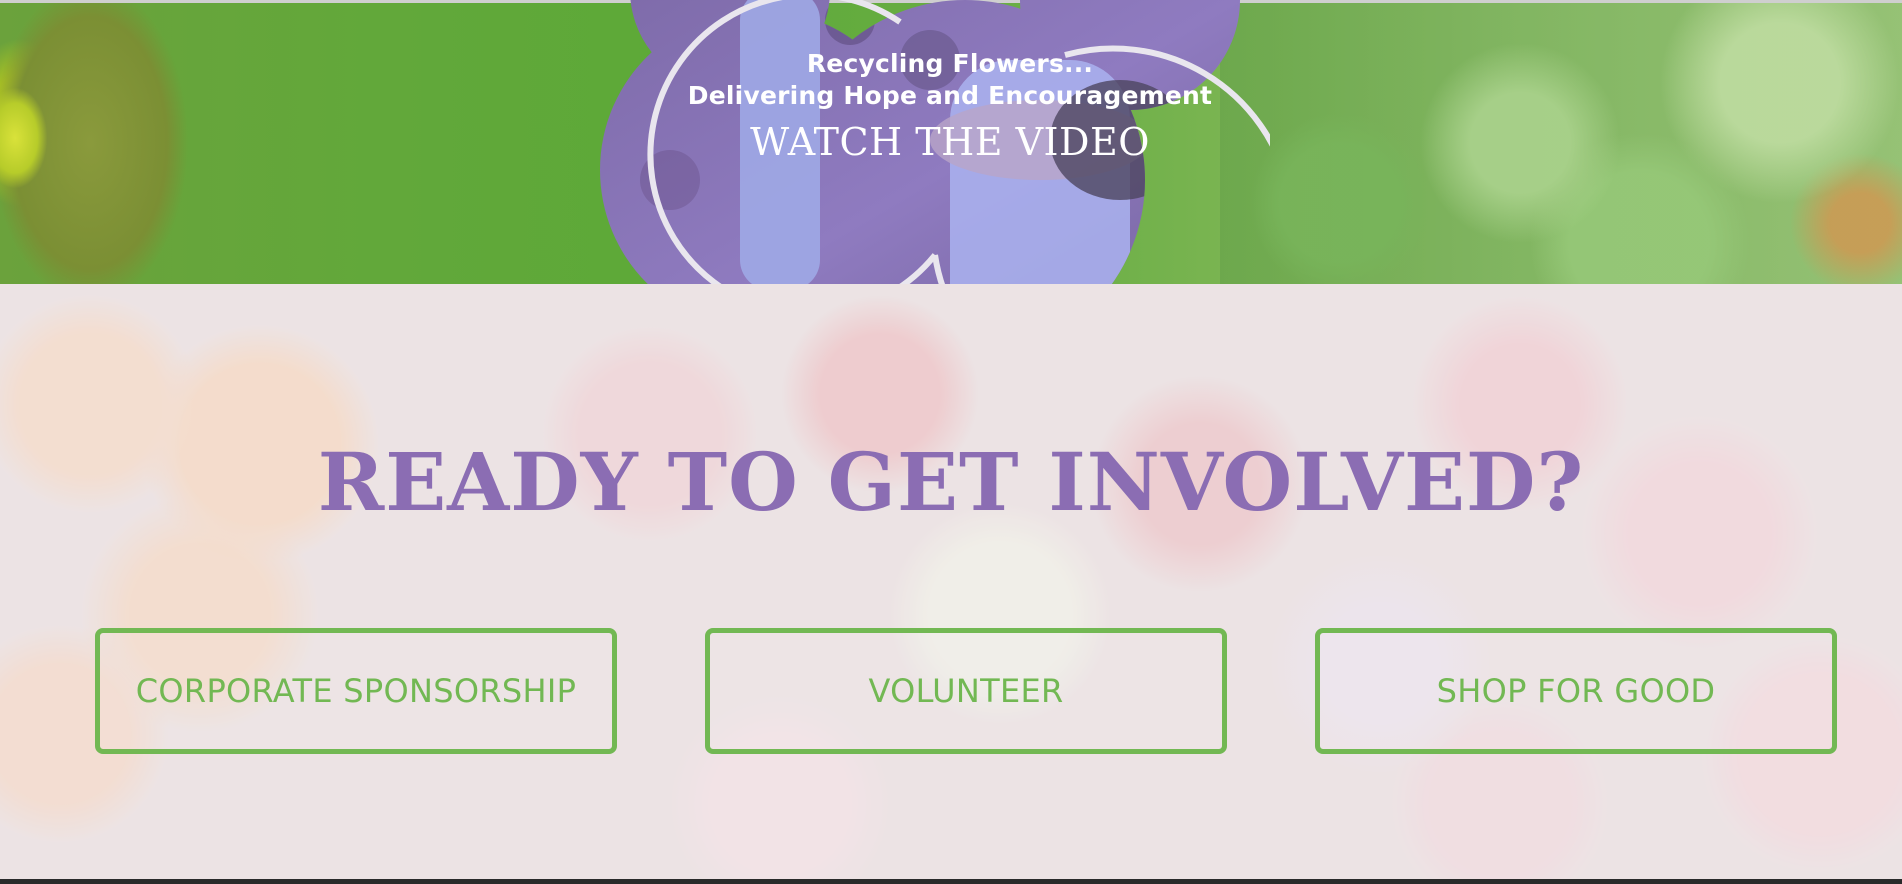  What do you see at coordinates (951, 482) in the screenshot?
I see `get-involved-heading: READY TO GET INVOLVED?` at bounding box center [951, 482].